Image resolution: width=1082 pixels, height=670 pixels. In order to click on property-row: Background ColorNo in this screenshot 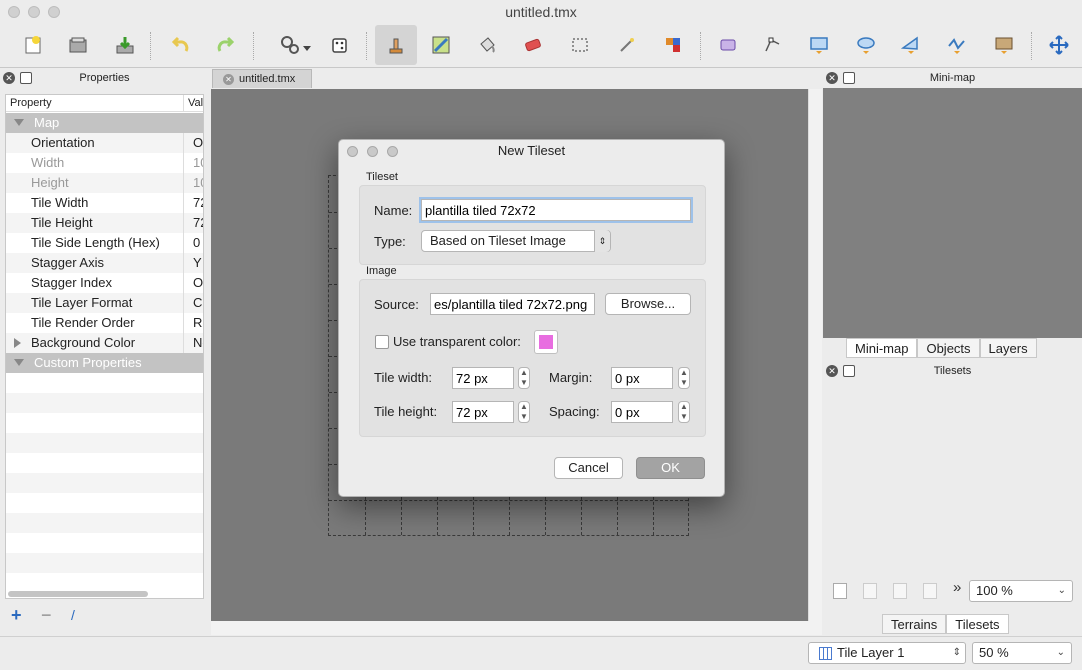, I will do `click(104, 343)`.